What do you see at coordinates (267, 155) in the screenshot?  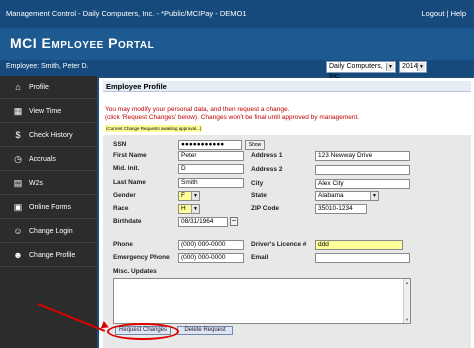 I see `address1-label: Address 1` at bounding box center [267, 155].